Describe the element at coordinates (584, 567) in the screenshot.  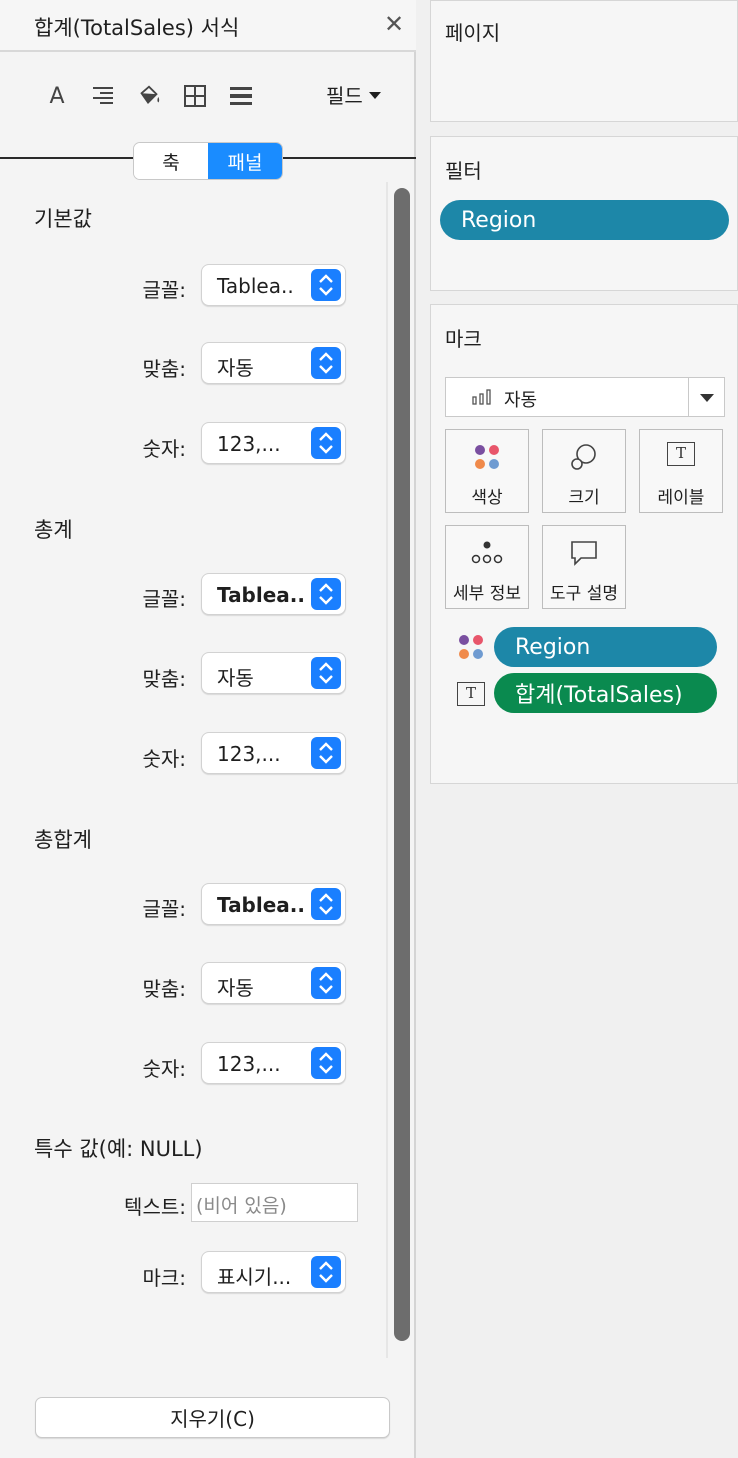
I see `tooltip-button: 도구 설명` at that location.